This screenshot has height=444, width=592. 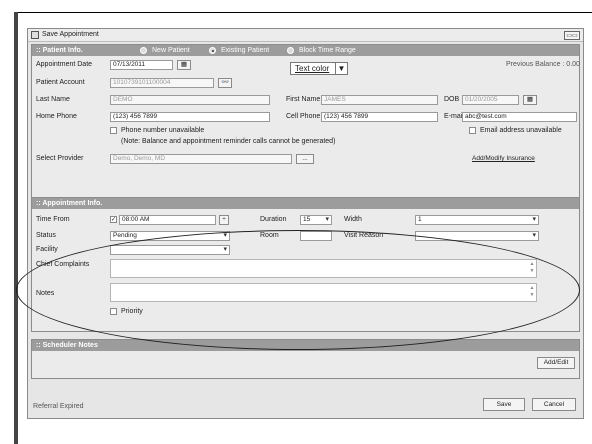 I want to click on referral-status: Referral Expired, so click(x=58, y=406).